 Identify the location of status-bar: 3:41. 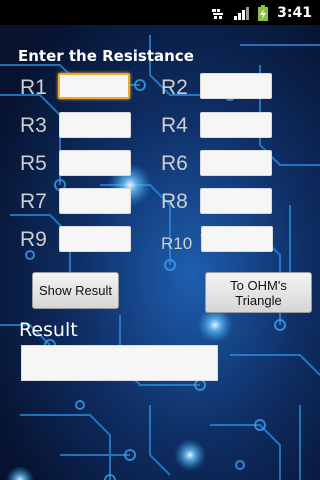
(160, 12).